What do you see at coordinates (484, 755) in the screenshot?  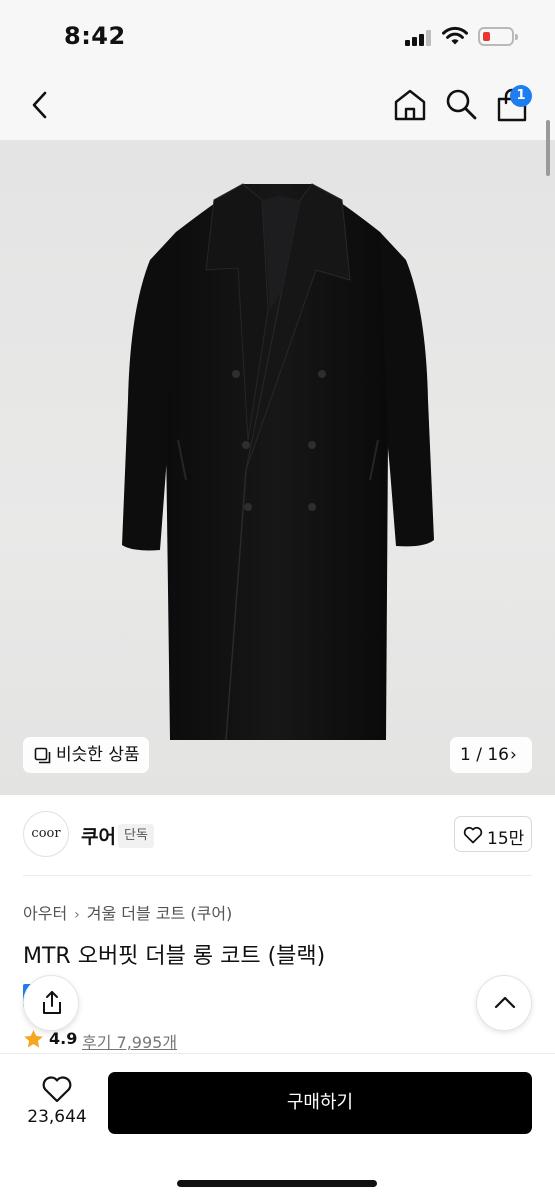 I see `page-counter-text: 1 / 16` at bounding box center [484, 755].